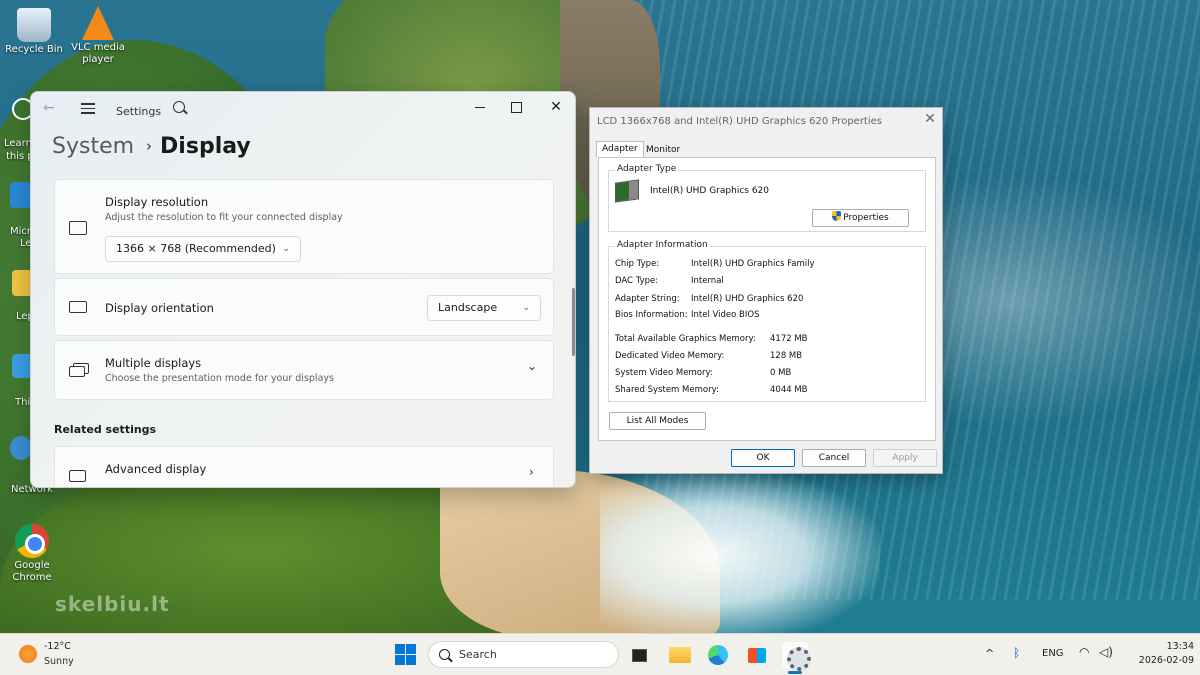 The width and height of the screenshot is (1200, 675). I want to click on info-key: Adapter String:, so click(647, 299).